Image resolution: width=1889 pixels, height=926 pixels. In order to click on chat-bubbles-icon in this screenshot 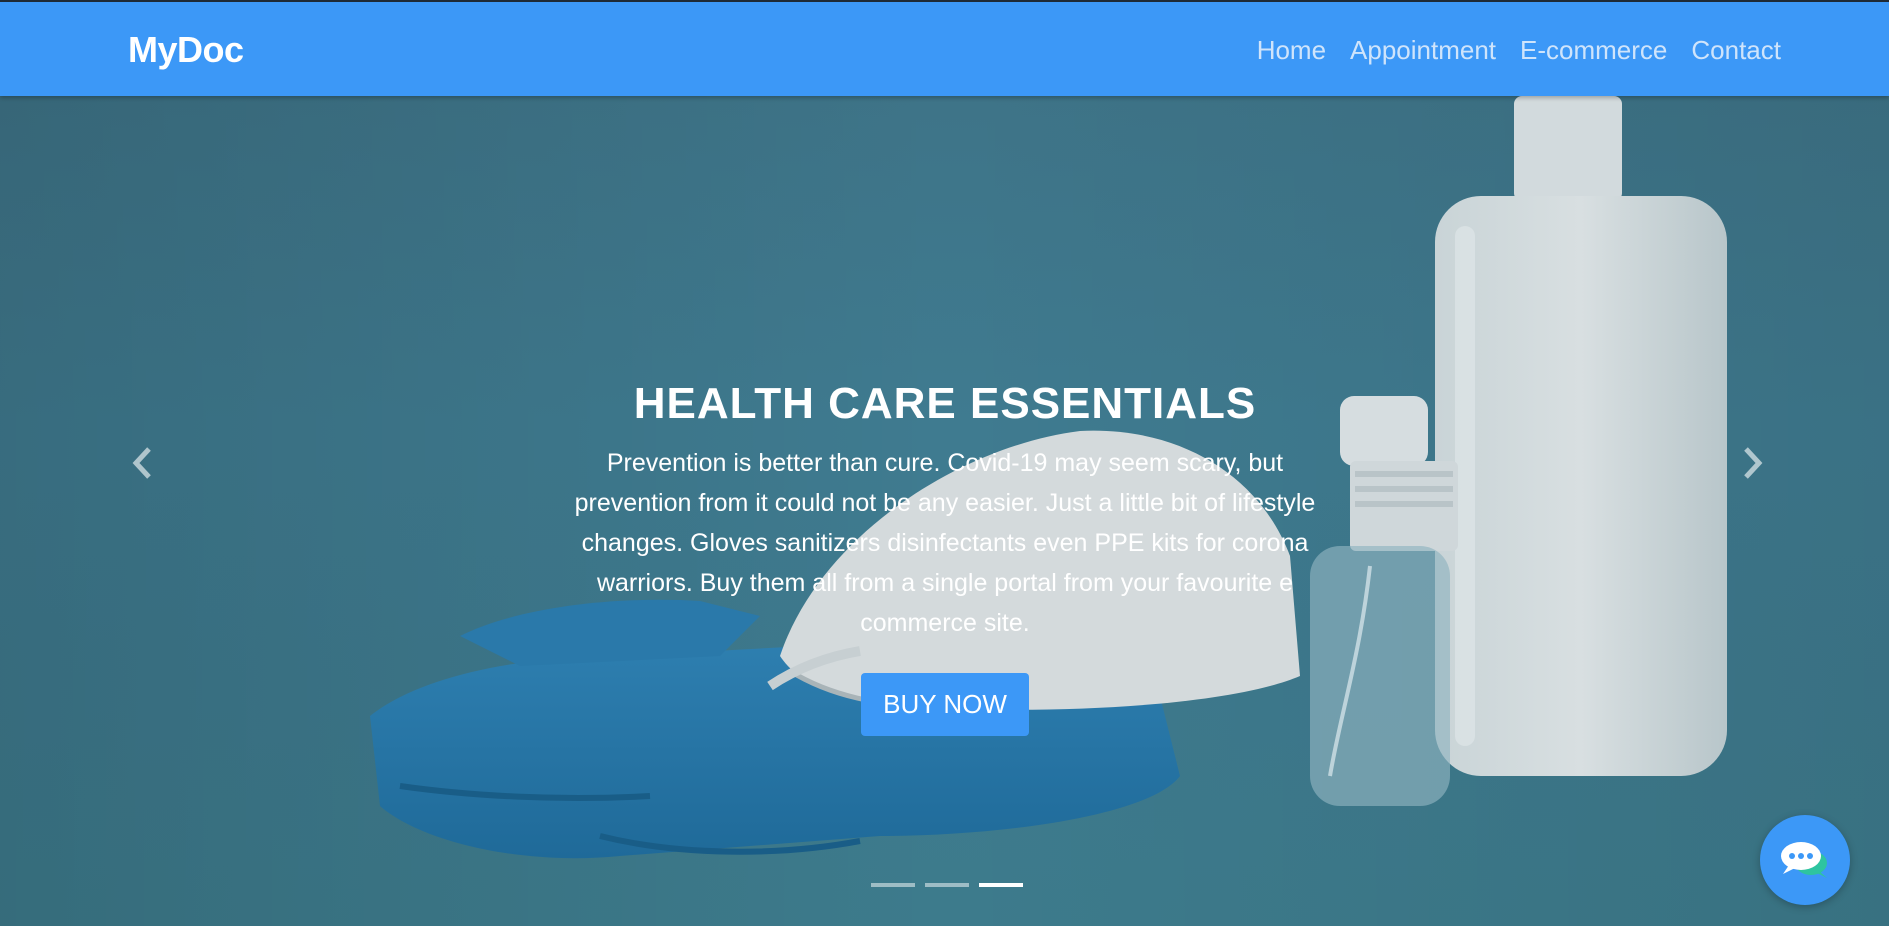, I will do `click(1804, 860)`.